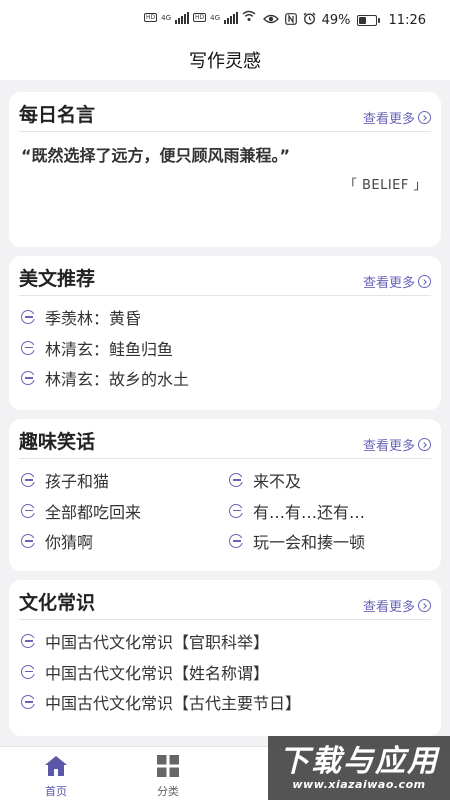 Image resolution: width=450 pixels, height=800 pixels. I want to click on eye-icon, so click(270, 20).